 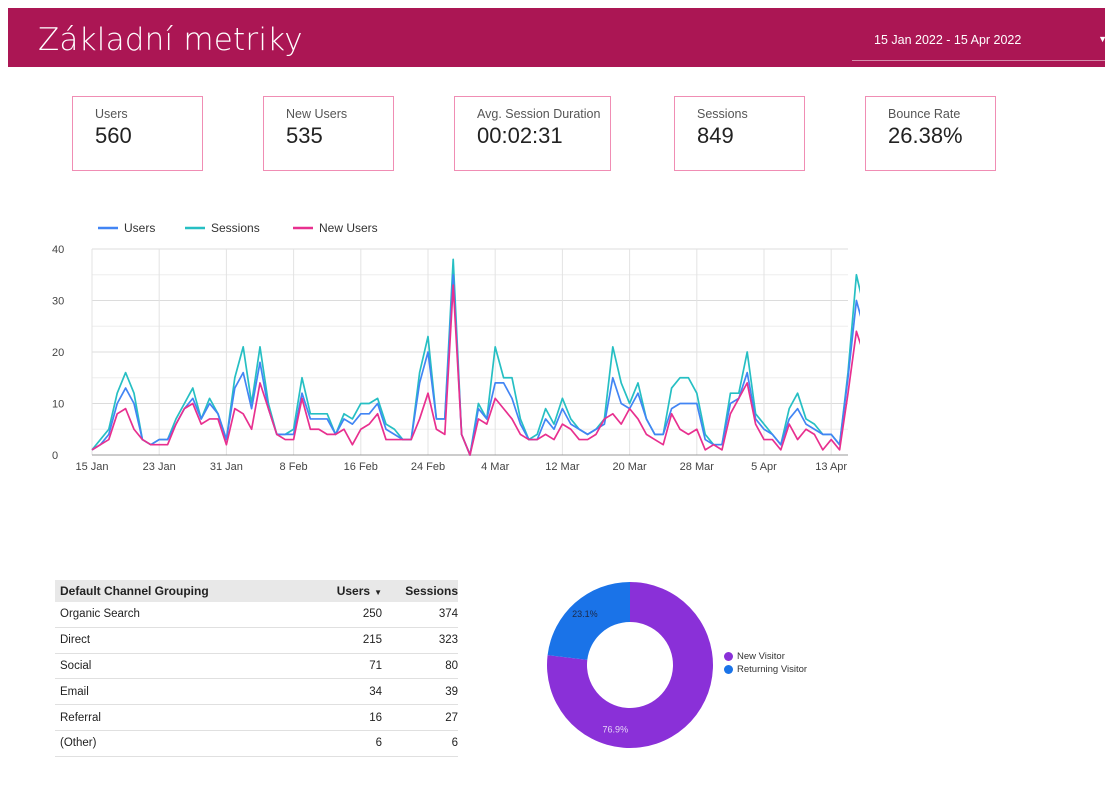 What do you see at coordinates (139, 228) in the screenshot?
I see `legend-label: Users` at bounding box center [139, 228].